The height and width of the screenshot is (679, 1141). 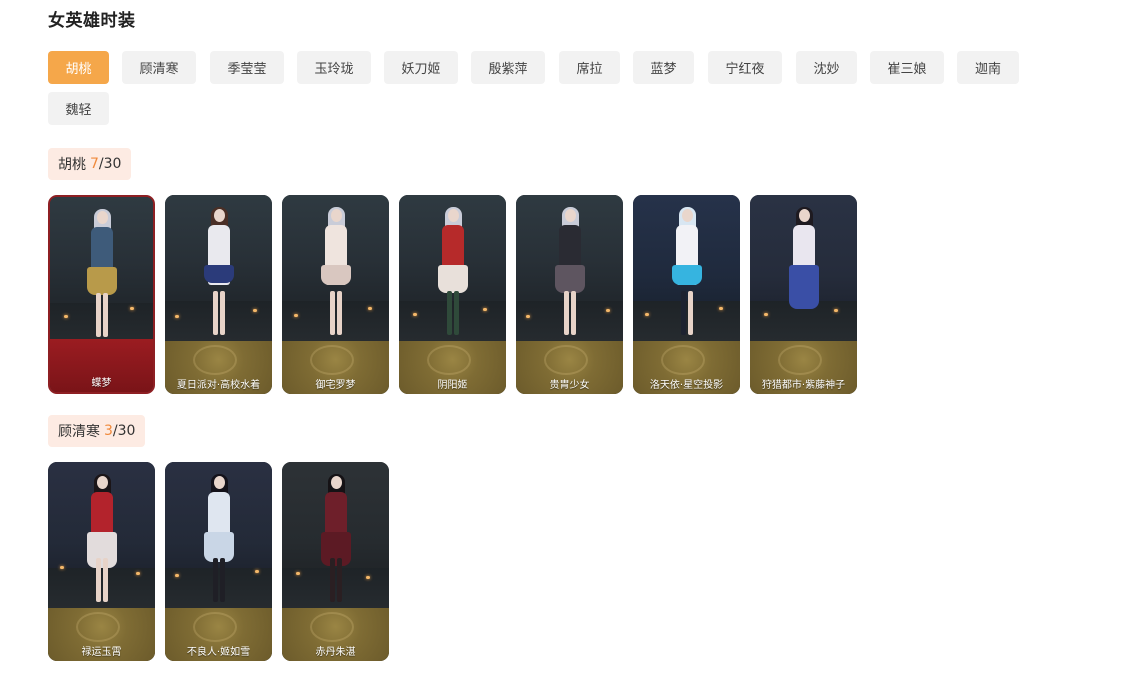 I want to click on tab-jianan: 迦南, so click(x=988, y=67).